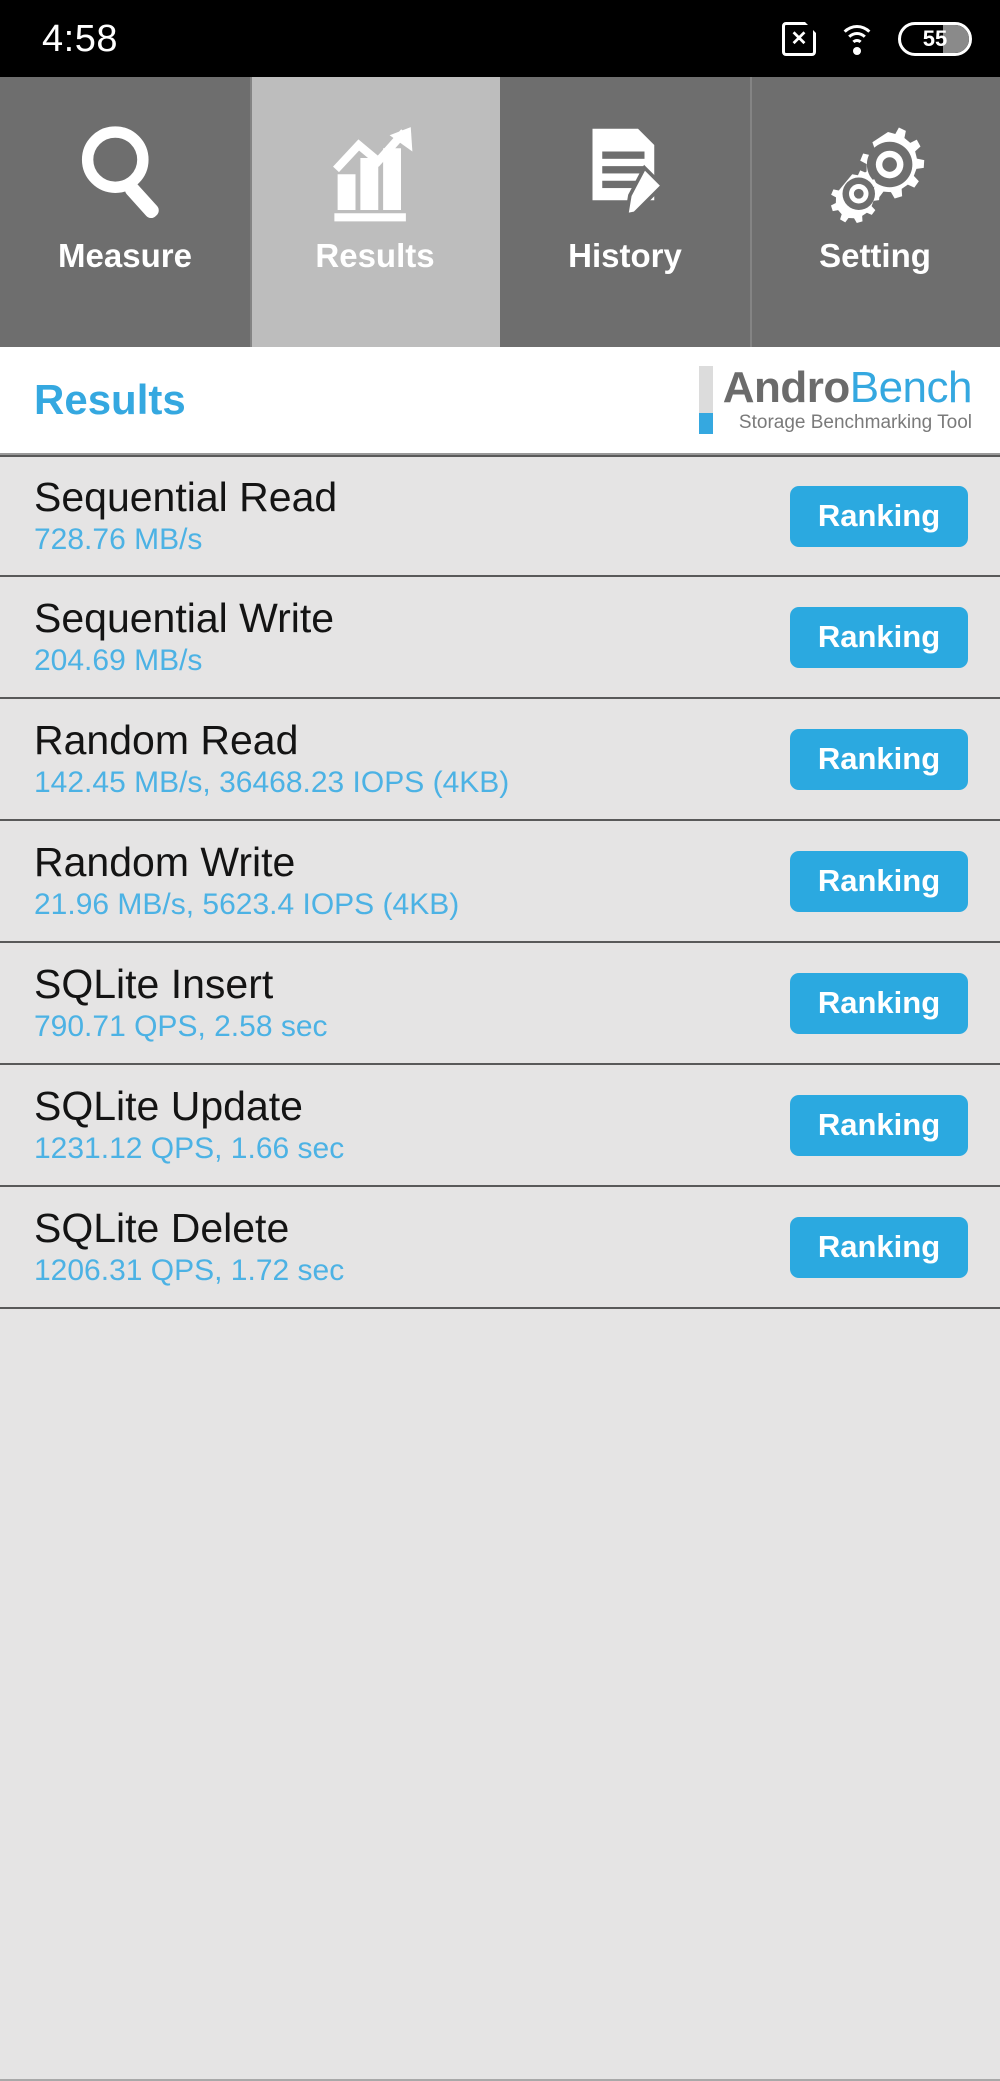 Image resolution: width=1000 pixels, height=2081 pixels. I want to click on table-row: Sequential Write 204.69 MB/s Ranking, so click(500, 638).